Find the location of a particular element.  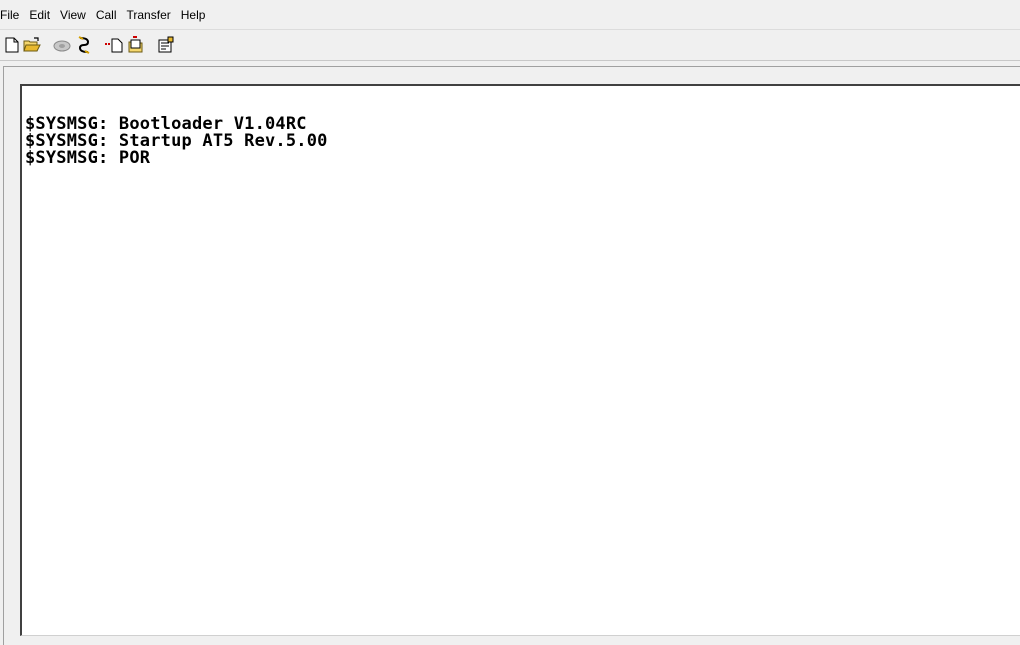

menu-help: Help is located at coordinates (193, 15).